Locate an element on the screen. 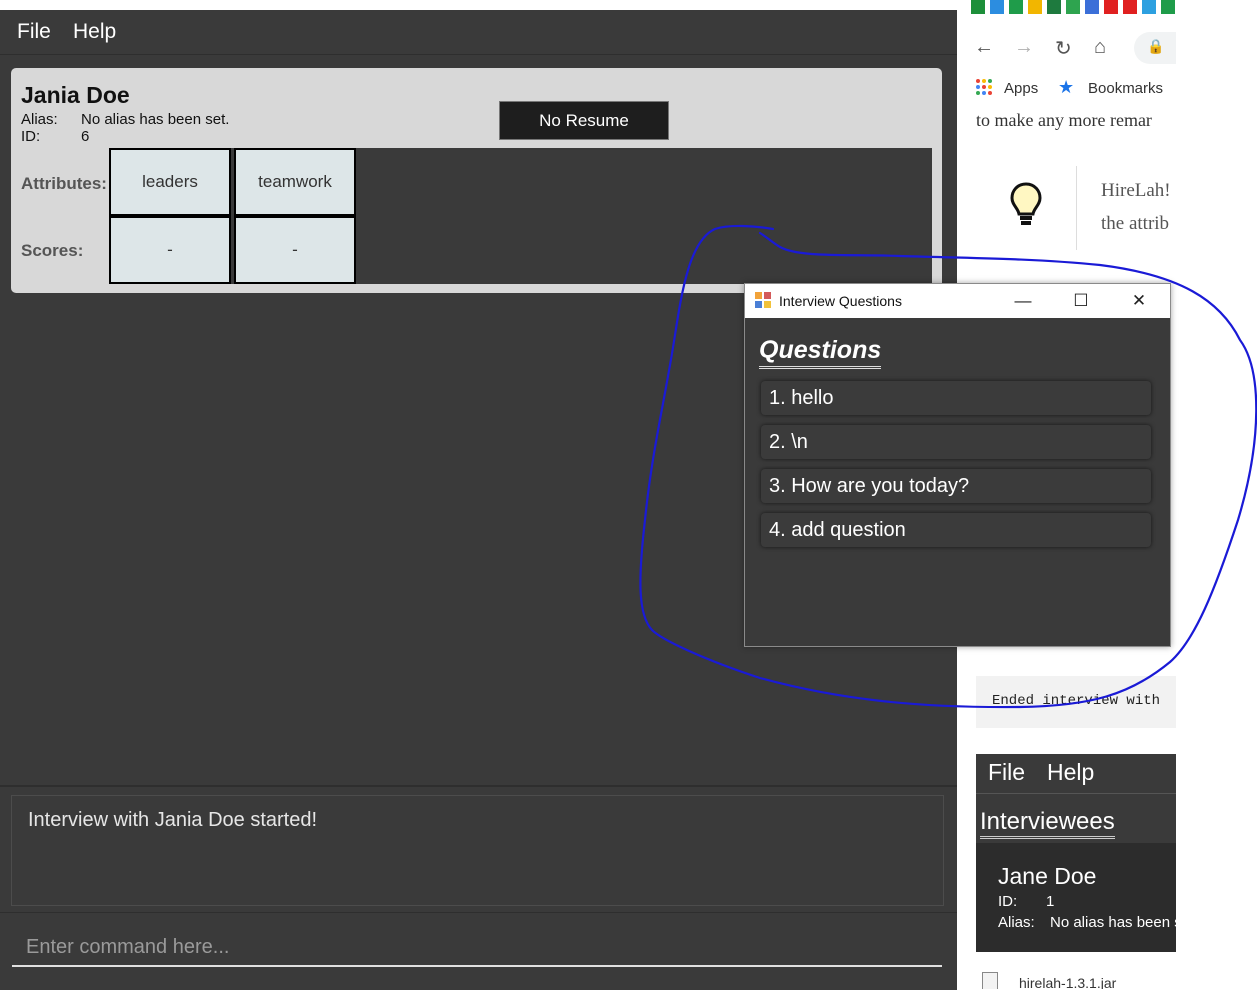  browser-navbar: ← → ↻ ⌂ 🔒 is located at coordinates (1066, 48).